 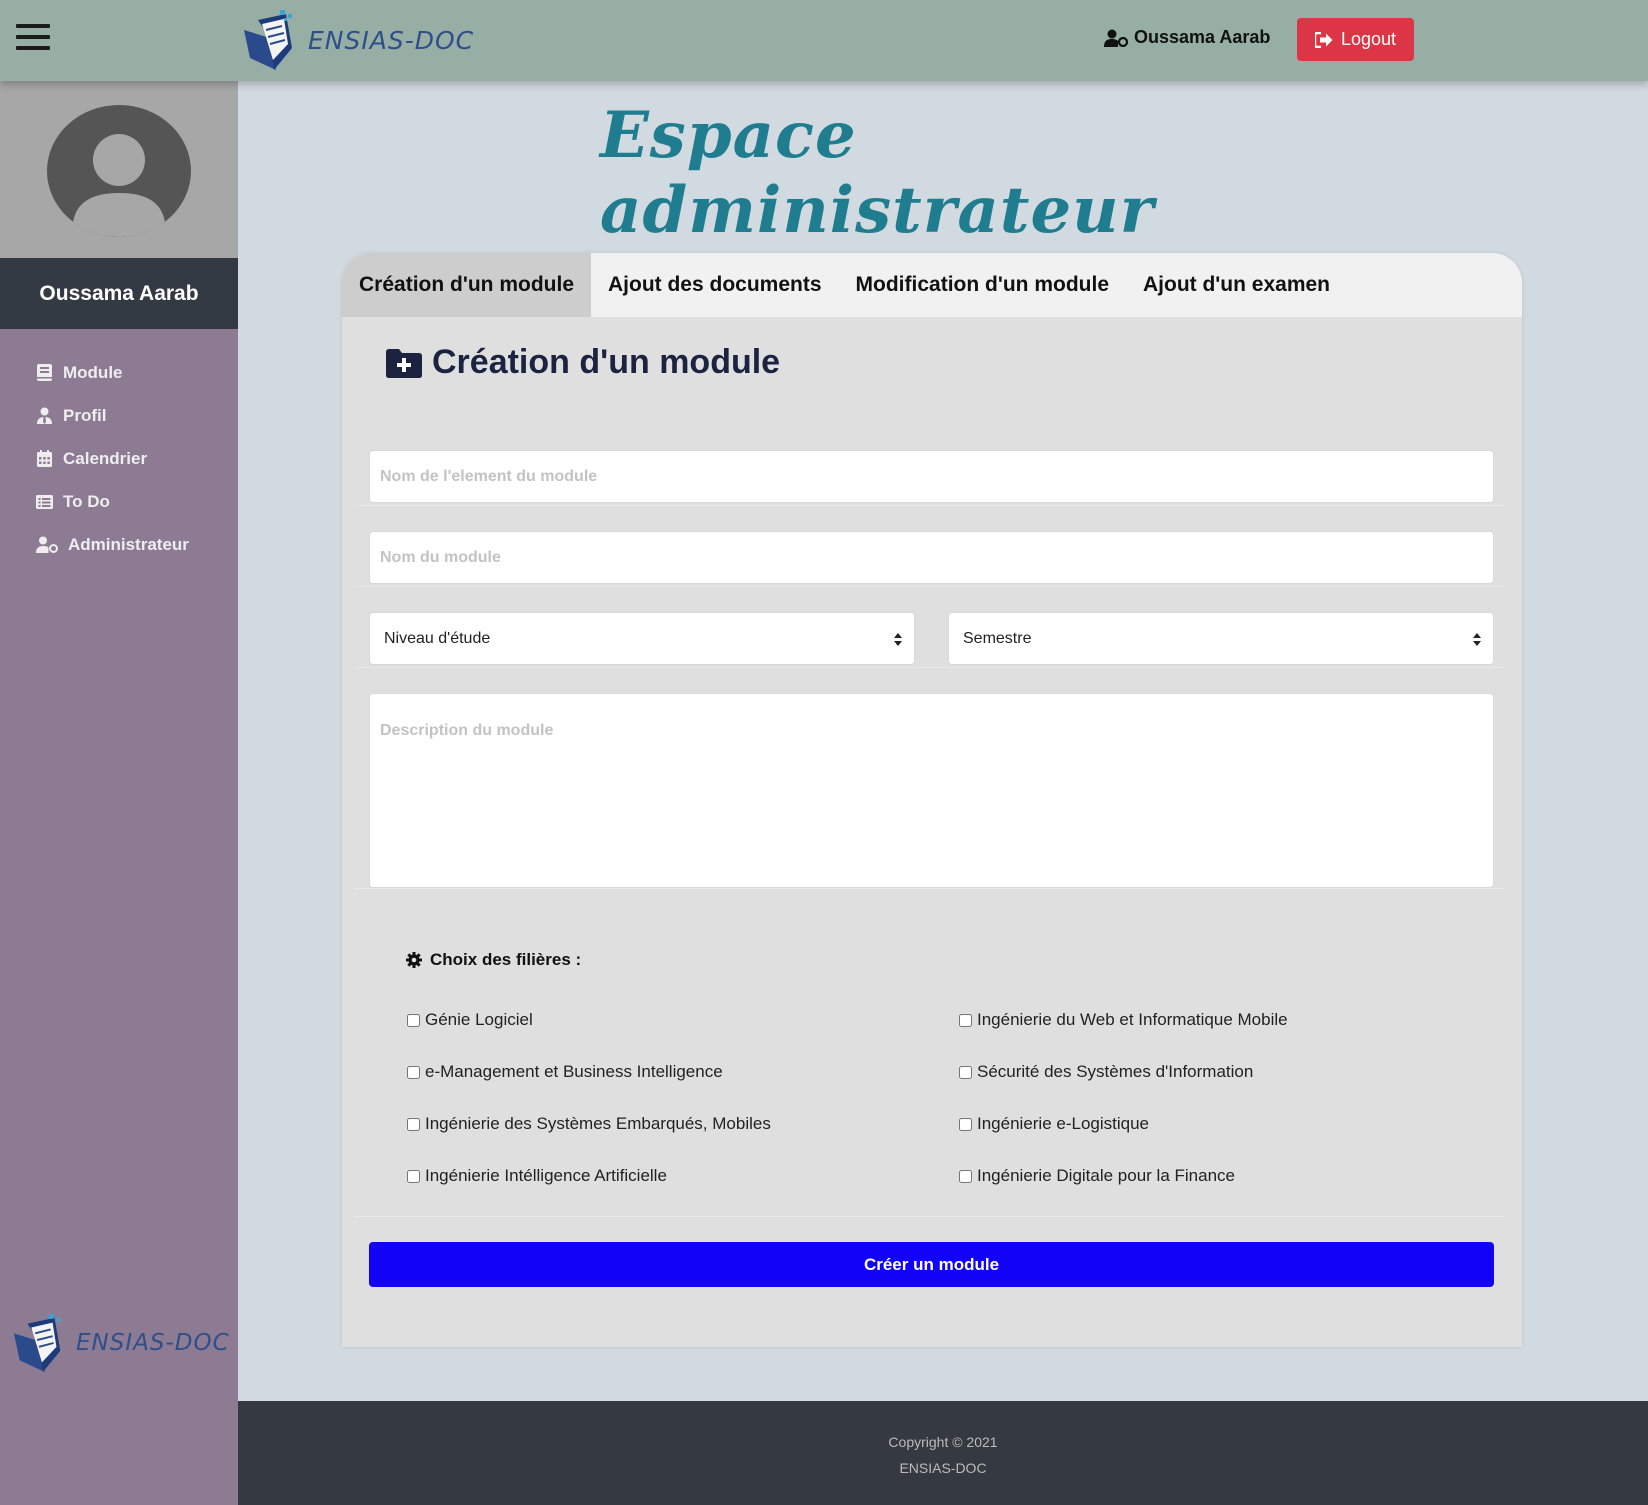 I want to click on sidebar-item-profil: Profil, so click(x=112, y=415).